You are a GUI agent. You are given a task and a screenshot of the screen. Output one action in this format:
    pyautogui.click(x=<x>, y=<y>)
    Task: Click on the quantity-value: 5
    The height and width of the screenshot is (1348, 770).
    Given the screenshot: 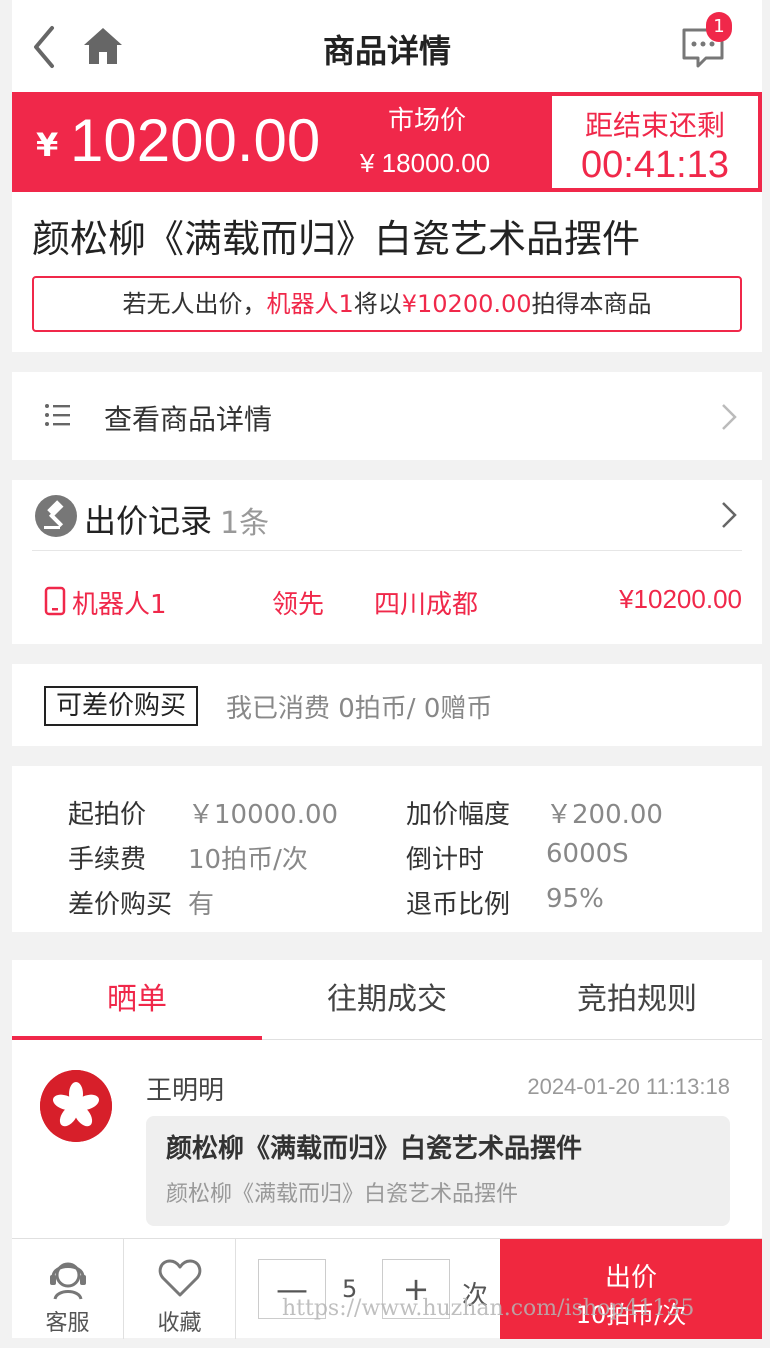 What is the action you would take?
    pyautogui.click(x=349, y=1289)
    